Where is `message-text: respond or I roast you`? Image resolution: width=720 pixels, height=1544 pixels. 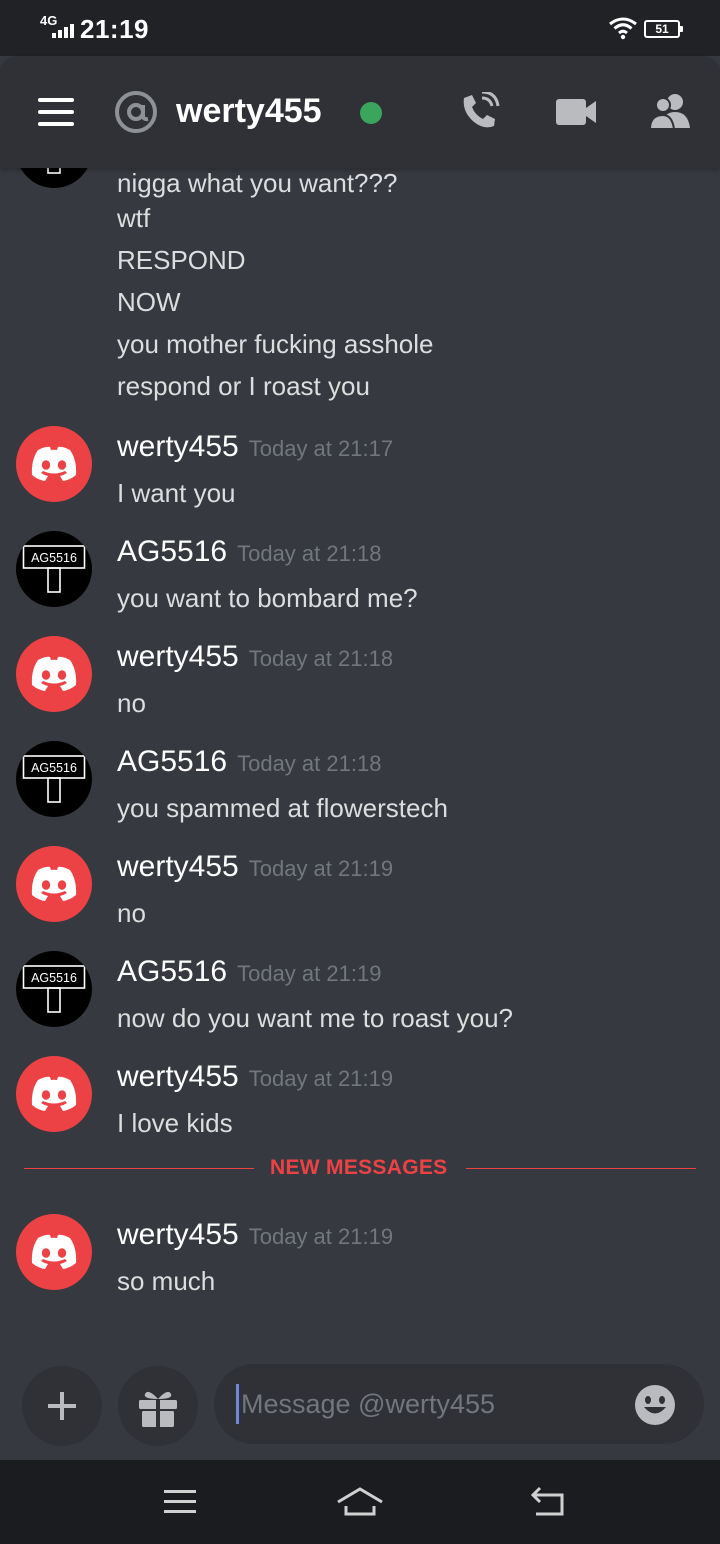 message-text: respond or I roast you is located at coordinates (243, 386).